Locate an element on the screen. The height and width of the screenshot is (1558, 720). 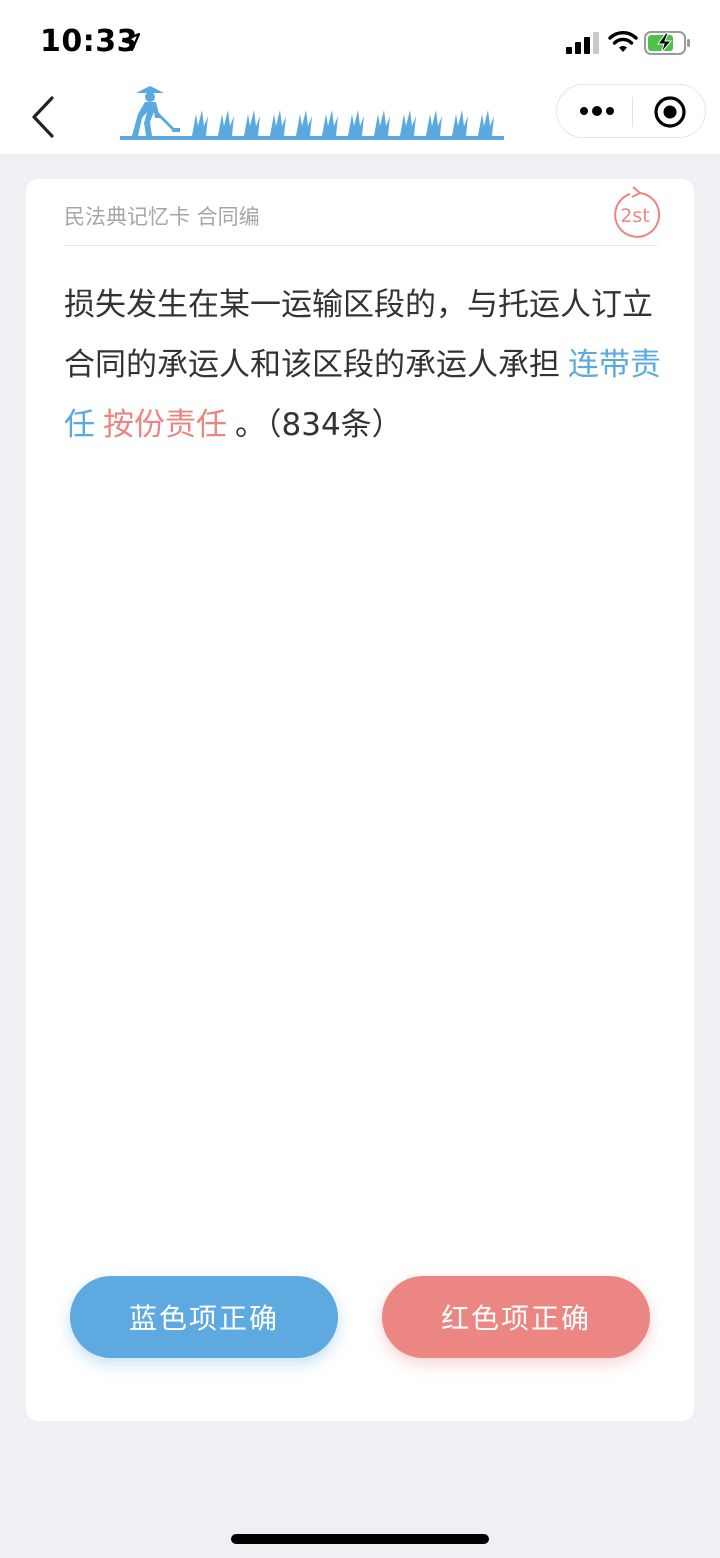
farmer-weeding-grass-icon is located at coordinates (312, 113).